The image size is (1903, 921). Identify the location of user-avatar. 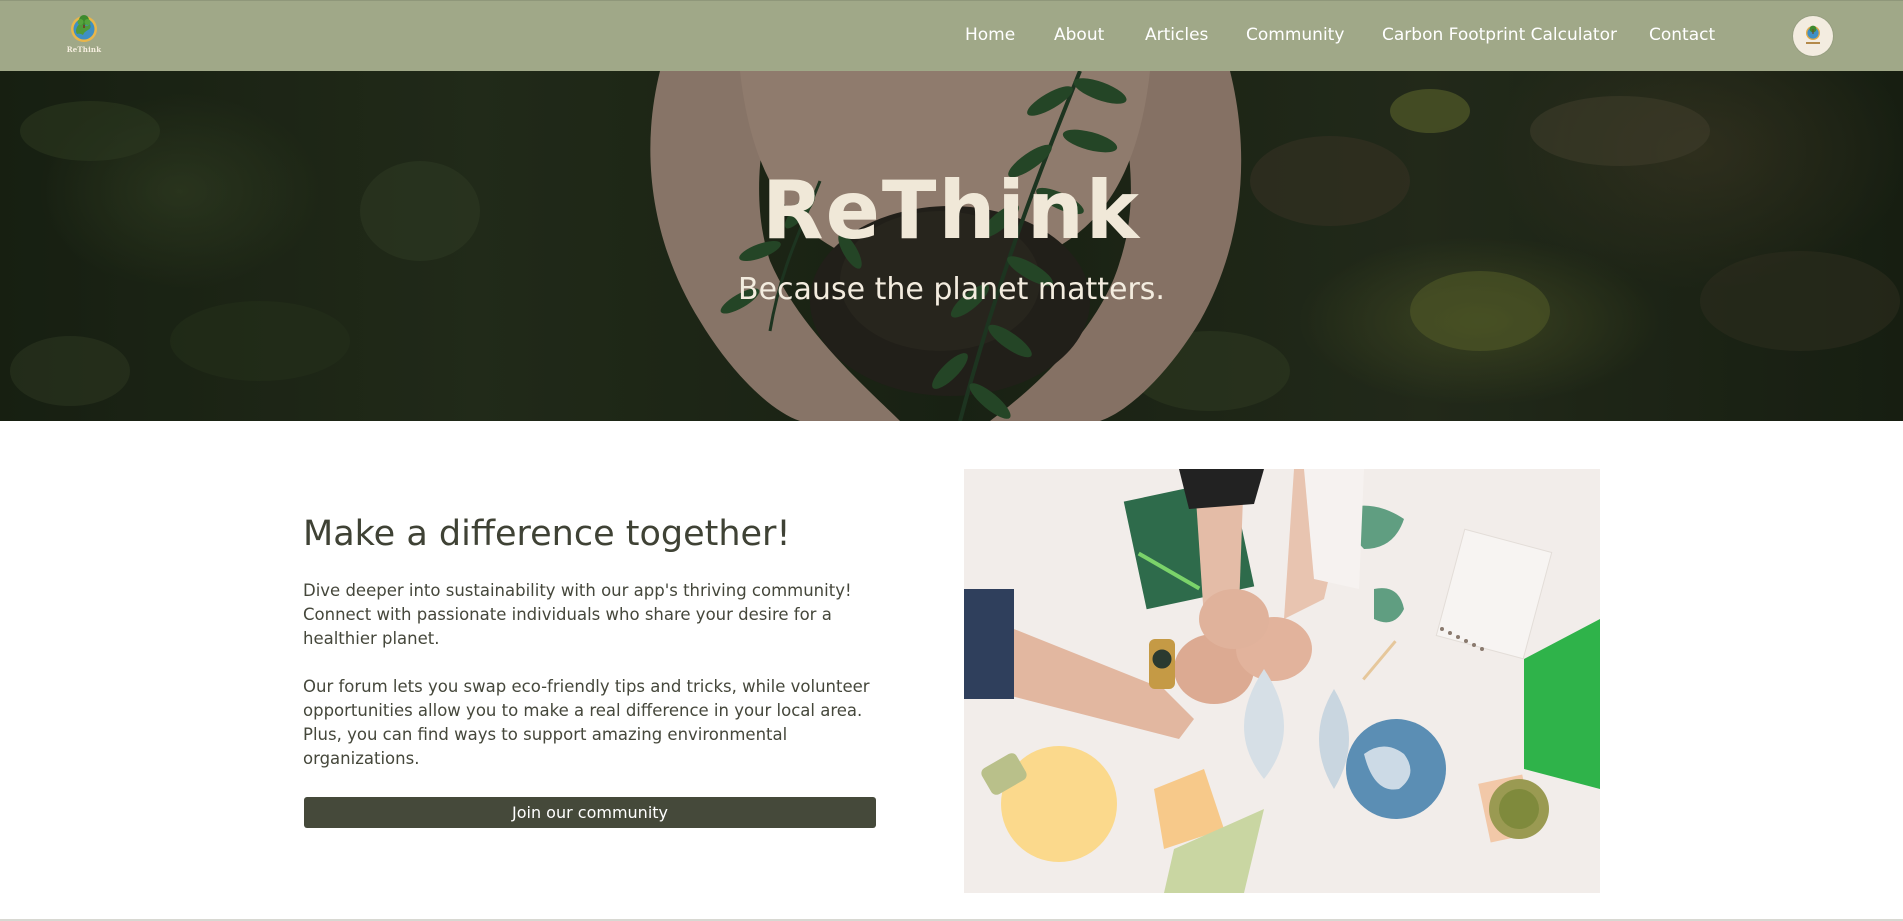
(1813, 36).